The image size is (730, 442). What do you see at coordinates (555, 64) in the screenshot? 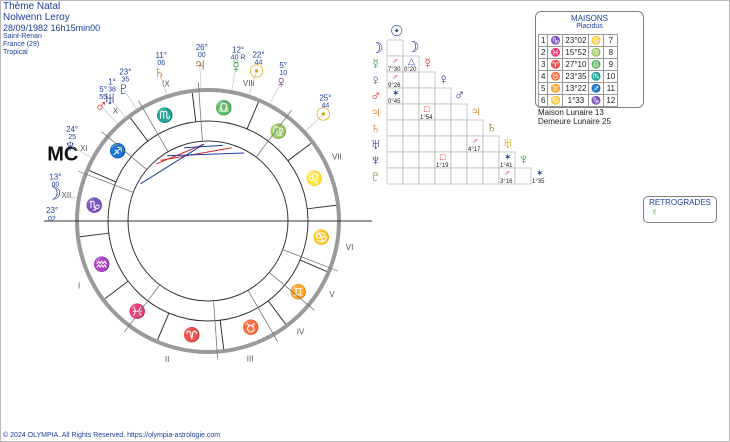
I see `sign-icon: ♈` at bounding box center [555, 64].